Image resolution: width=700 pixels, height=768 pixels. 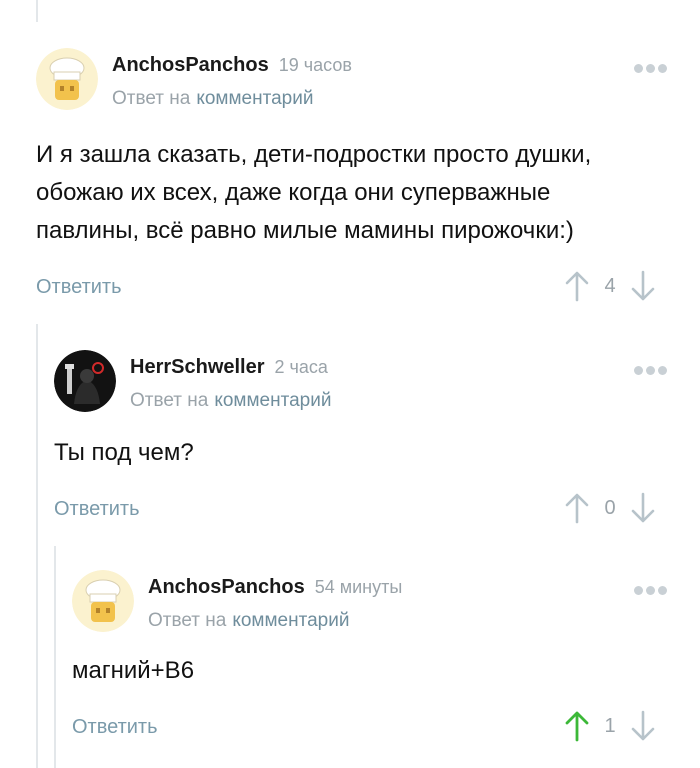 What do you see at coordinates (374, 730) in the screenshot?
I see `comment-actions: Ответить 1` at bounding box center [374, 730].